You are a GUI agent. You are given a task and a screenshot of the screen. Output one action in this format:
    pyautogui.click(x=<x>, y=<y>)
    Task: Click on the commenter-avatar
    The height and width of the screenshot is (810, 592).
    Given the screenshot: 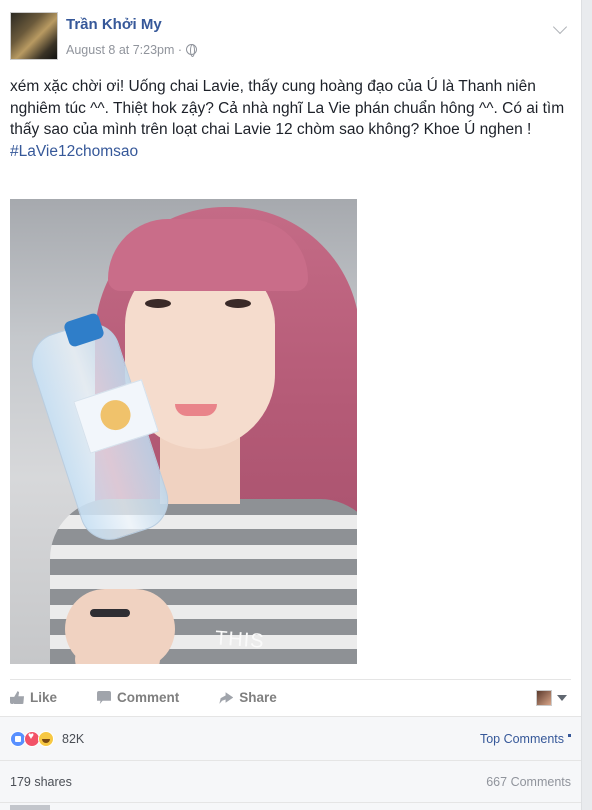 What is the action you would take?
    pyautogui.click(x=30, y=807)
    